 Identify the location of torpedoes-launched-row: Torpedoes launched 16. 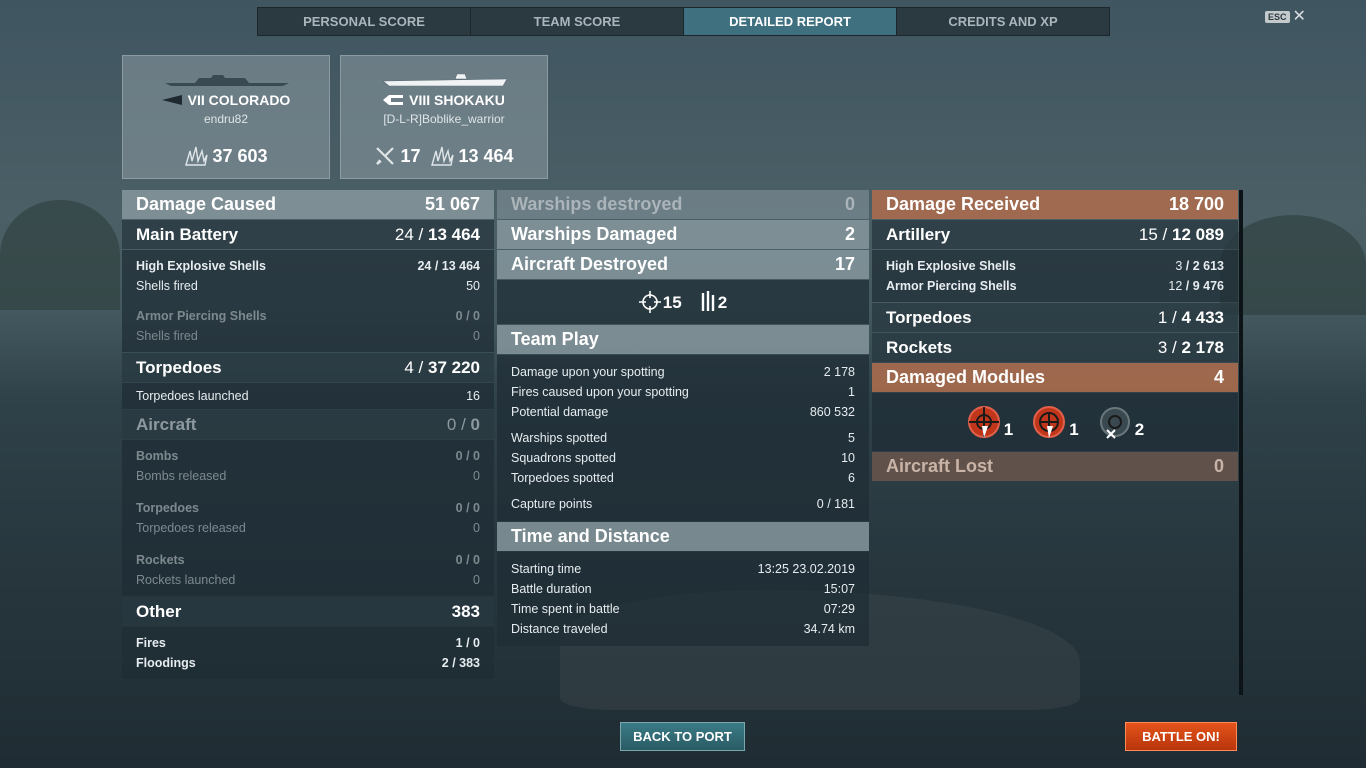
(308, 396).